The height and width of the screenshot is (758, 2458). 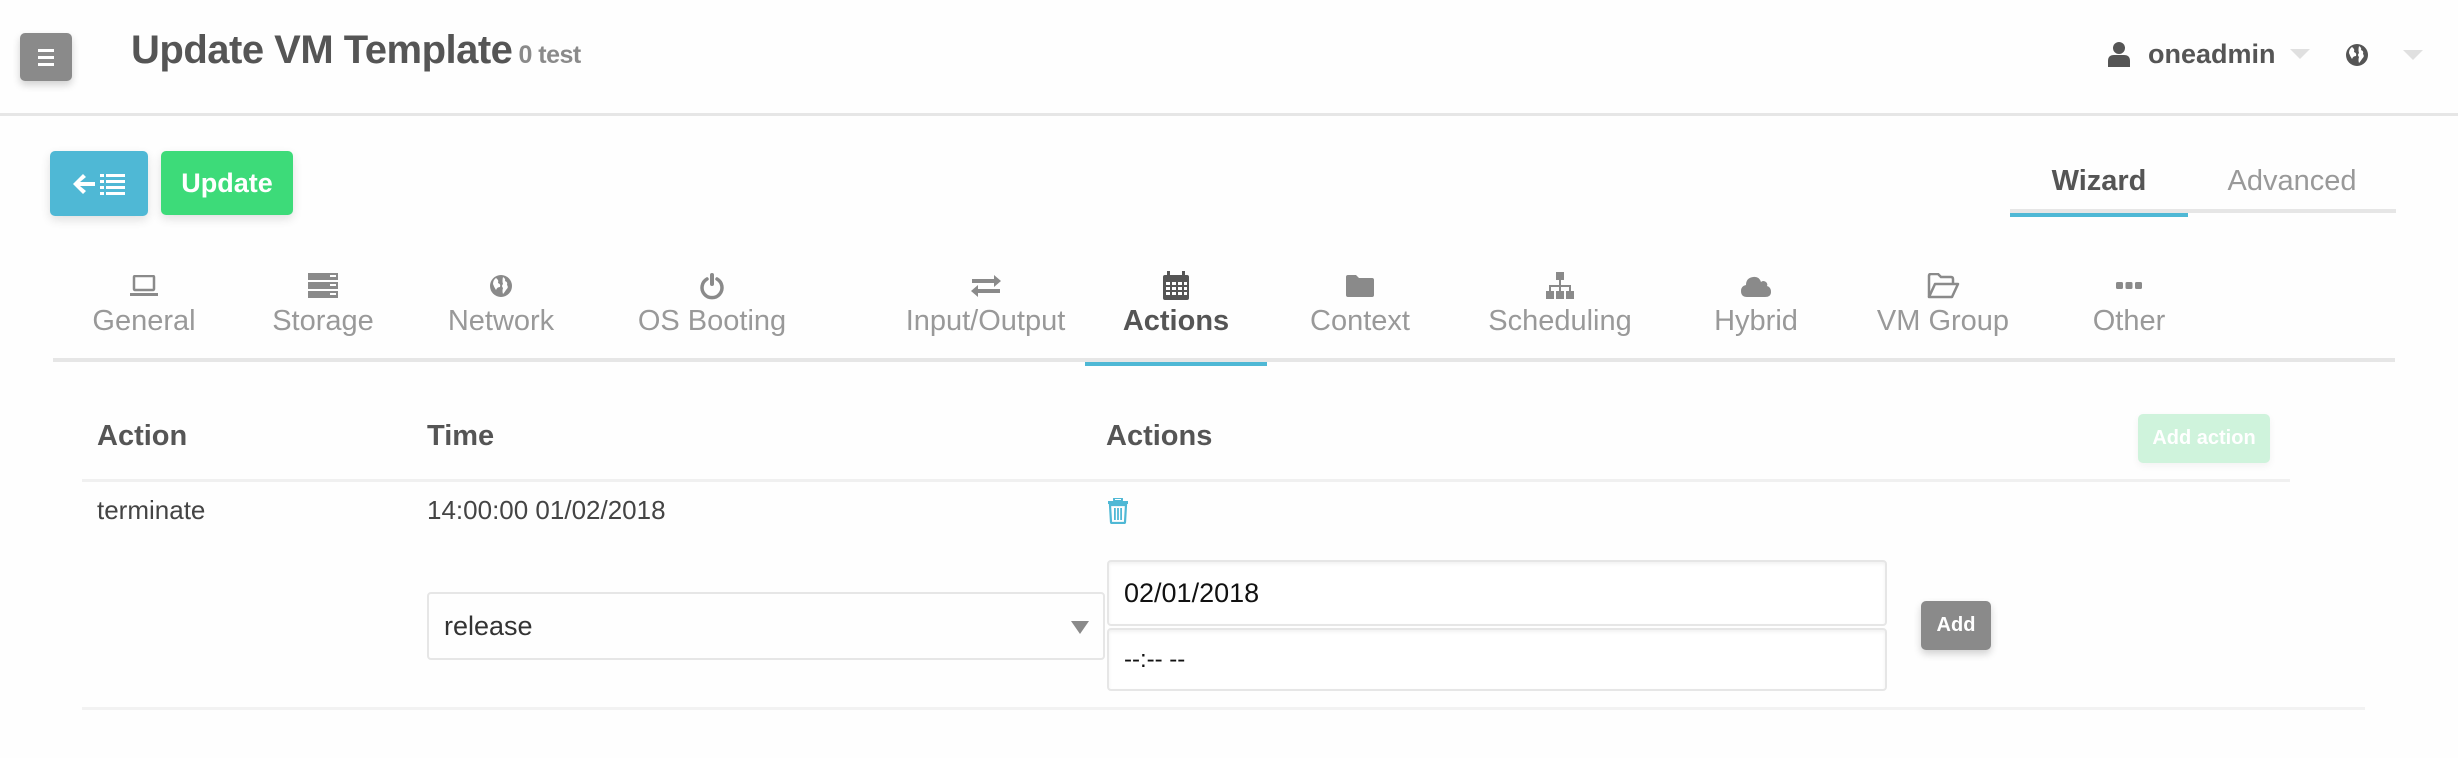 I want to click on row-action: terminate, so click(x=151, y=510).